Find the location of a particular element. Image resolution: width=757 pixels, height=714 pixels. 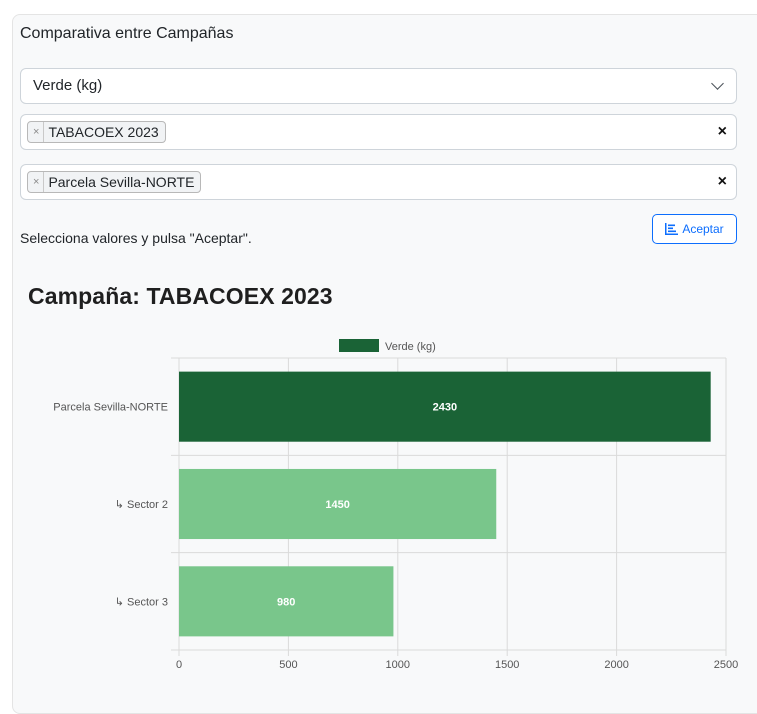

x-tick-label: 1500 is located at coordinates (507, 665).